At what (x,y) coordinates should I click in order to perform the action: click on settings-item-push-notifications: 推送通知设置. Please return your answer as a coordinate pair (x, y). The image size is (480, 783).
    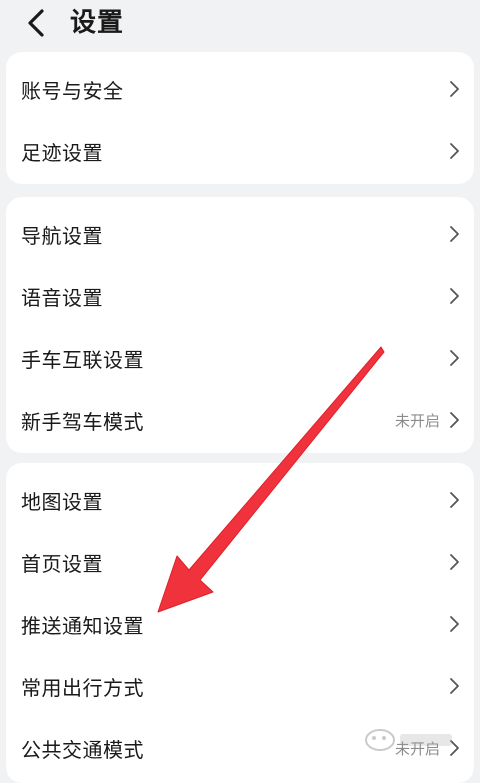
    Looking at the image, I should click on (240, 624).